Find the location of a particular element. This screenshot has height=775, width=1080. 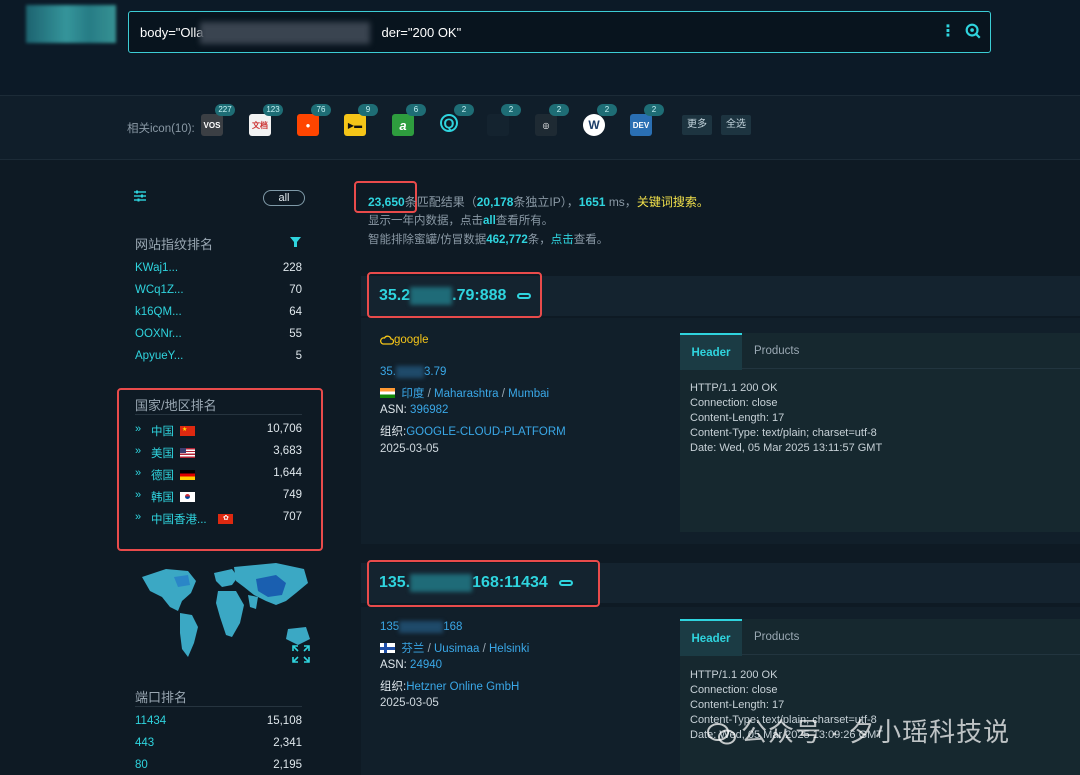

expand-map-icon is located at coordinates (301, 654).